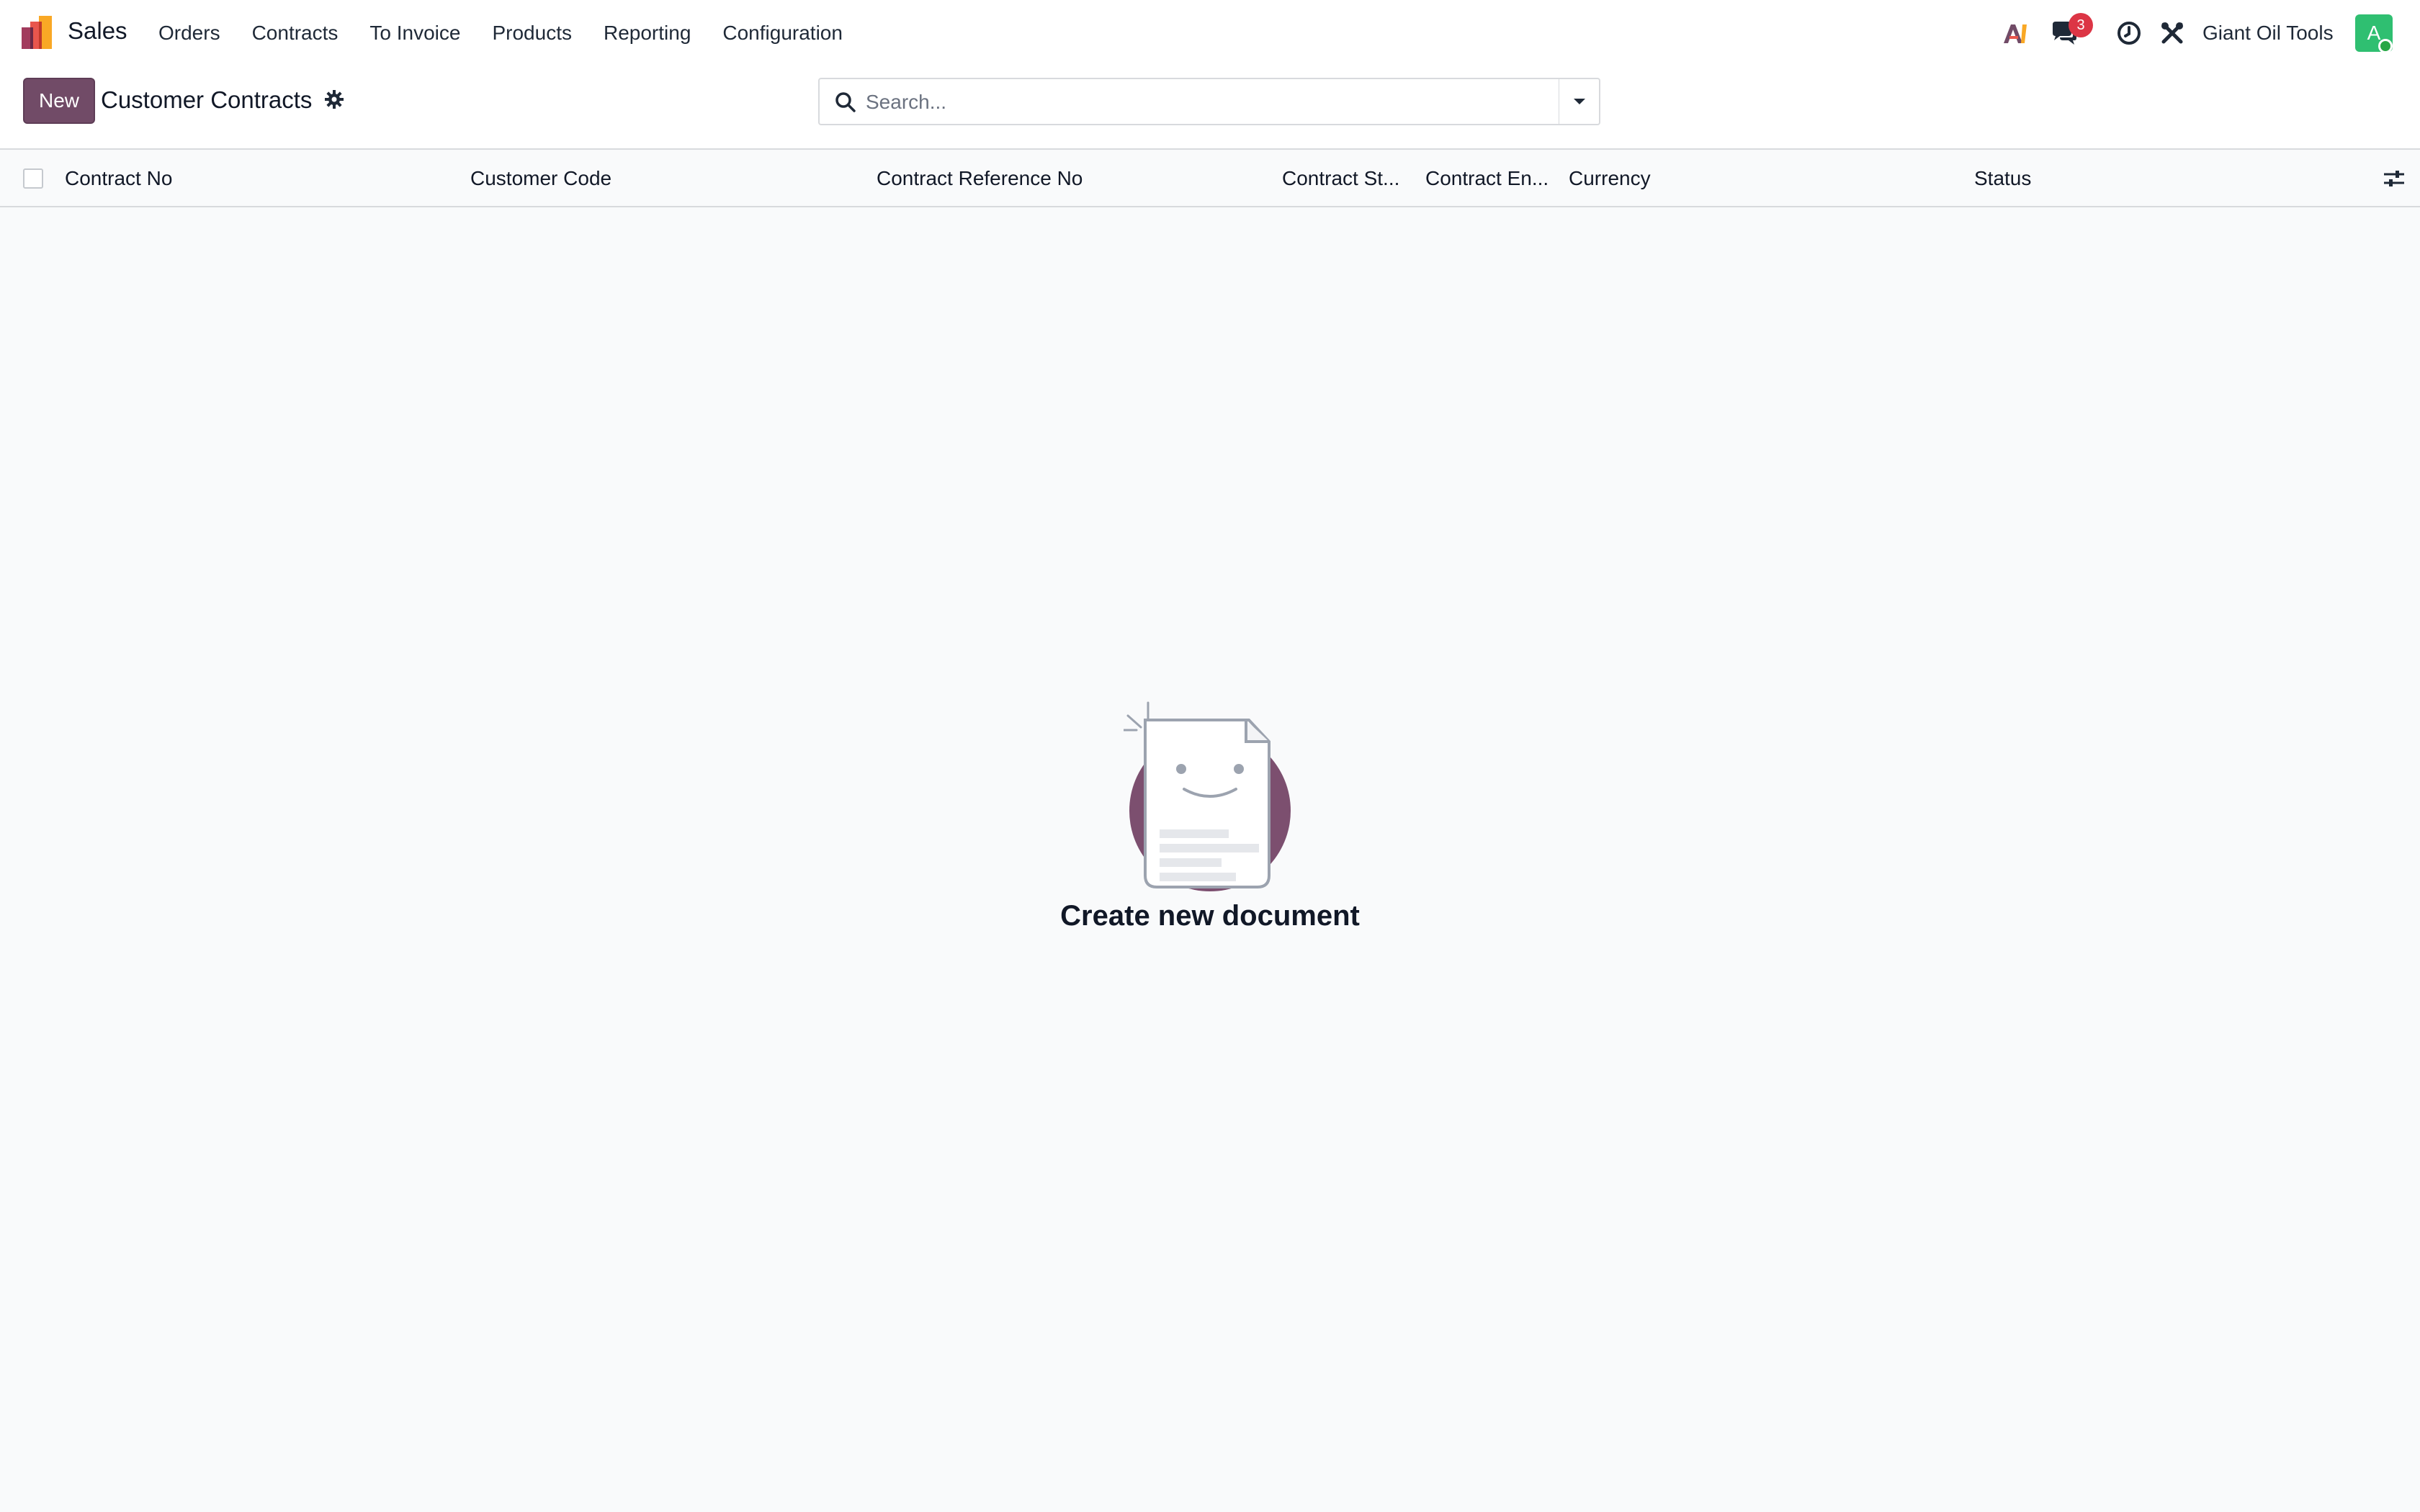  Describe the element at coordinates (647, 33) in the screenshot. I see `menu-reporting: Reporting` at that location.